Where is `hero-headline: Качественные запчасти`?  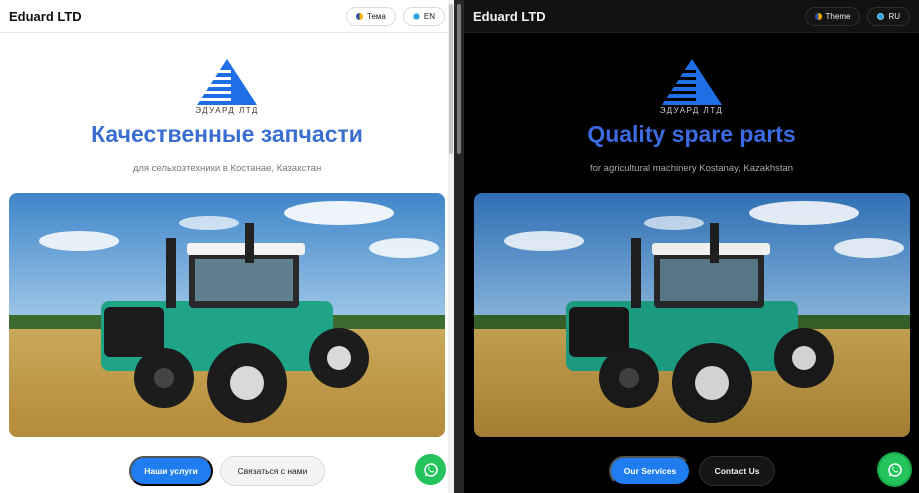
hero-headline: Качественные запчасти is located at coordinates (227, 134).